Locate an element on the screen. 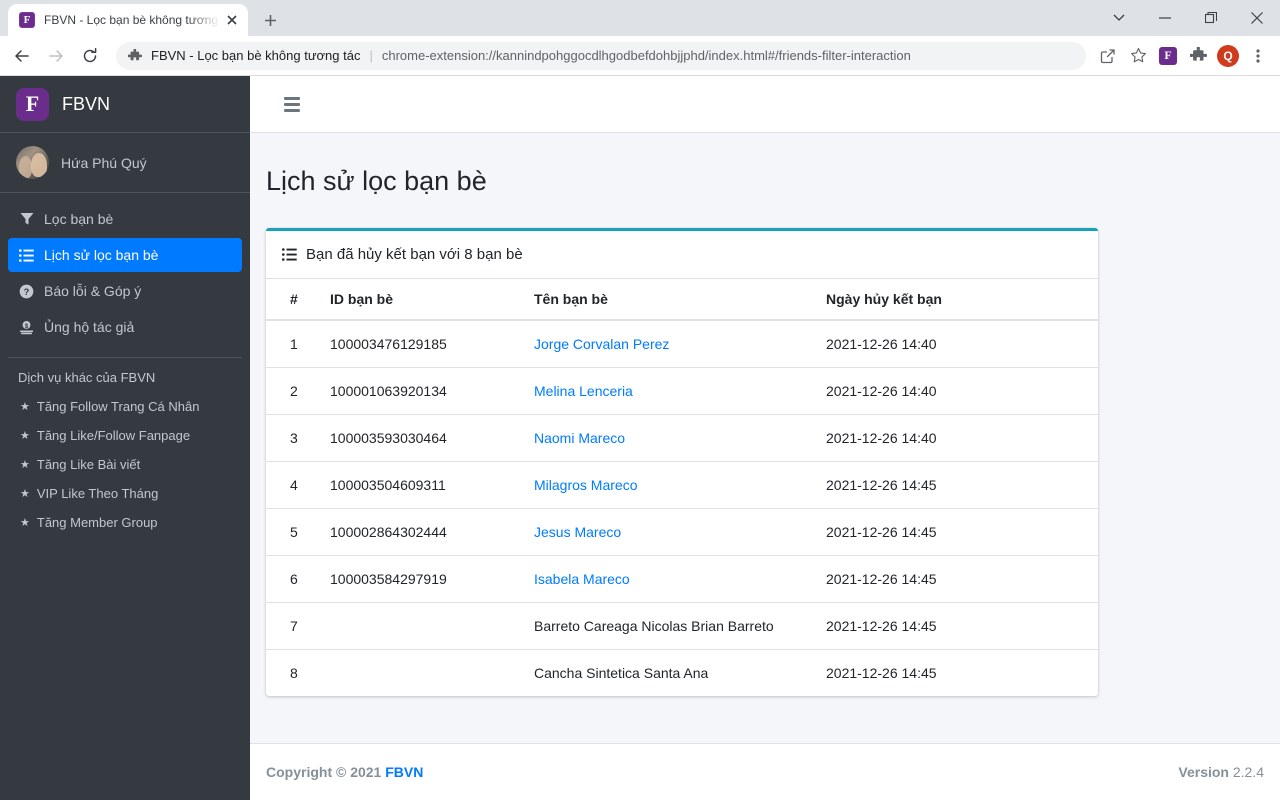 This screenshot has width=1280, height=800. minimize-icon is located at coordinates (1165, 18).